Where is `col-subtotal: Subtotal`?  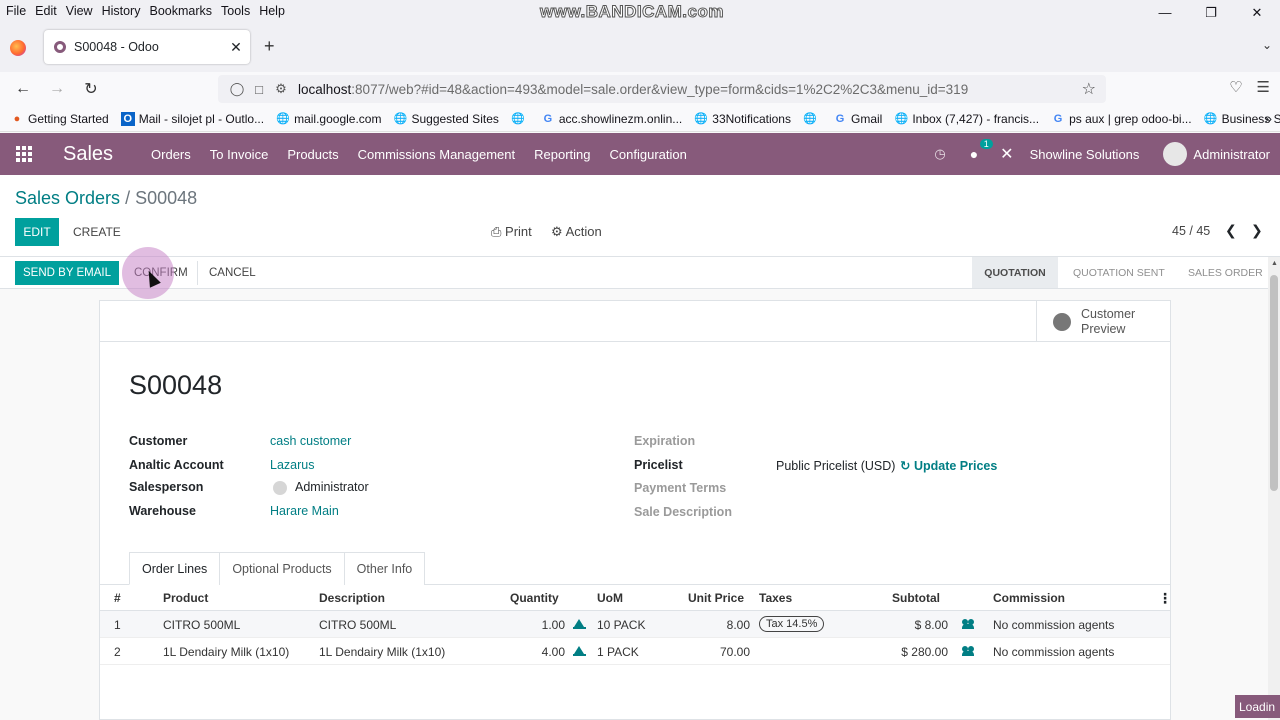
col-subtotal: Subtotal is located at coordinates (916, 598).